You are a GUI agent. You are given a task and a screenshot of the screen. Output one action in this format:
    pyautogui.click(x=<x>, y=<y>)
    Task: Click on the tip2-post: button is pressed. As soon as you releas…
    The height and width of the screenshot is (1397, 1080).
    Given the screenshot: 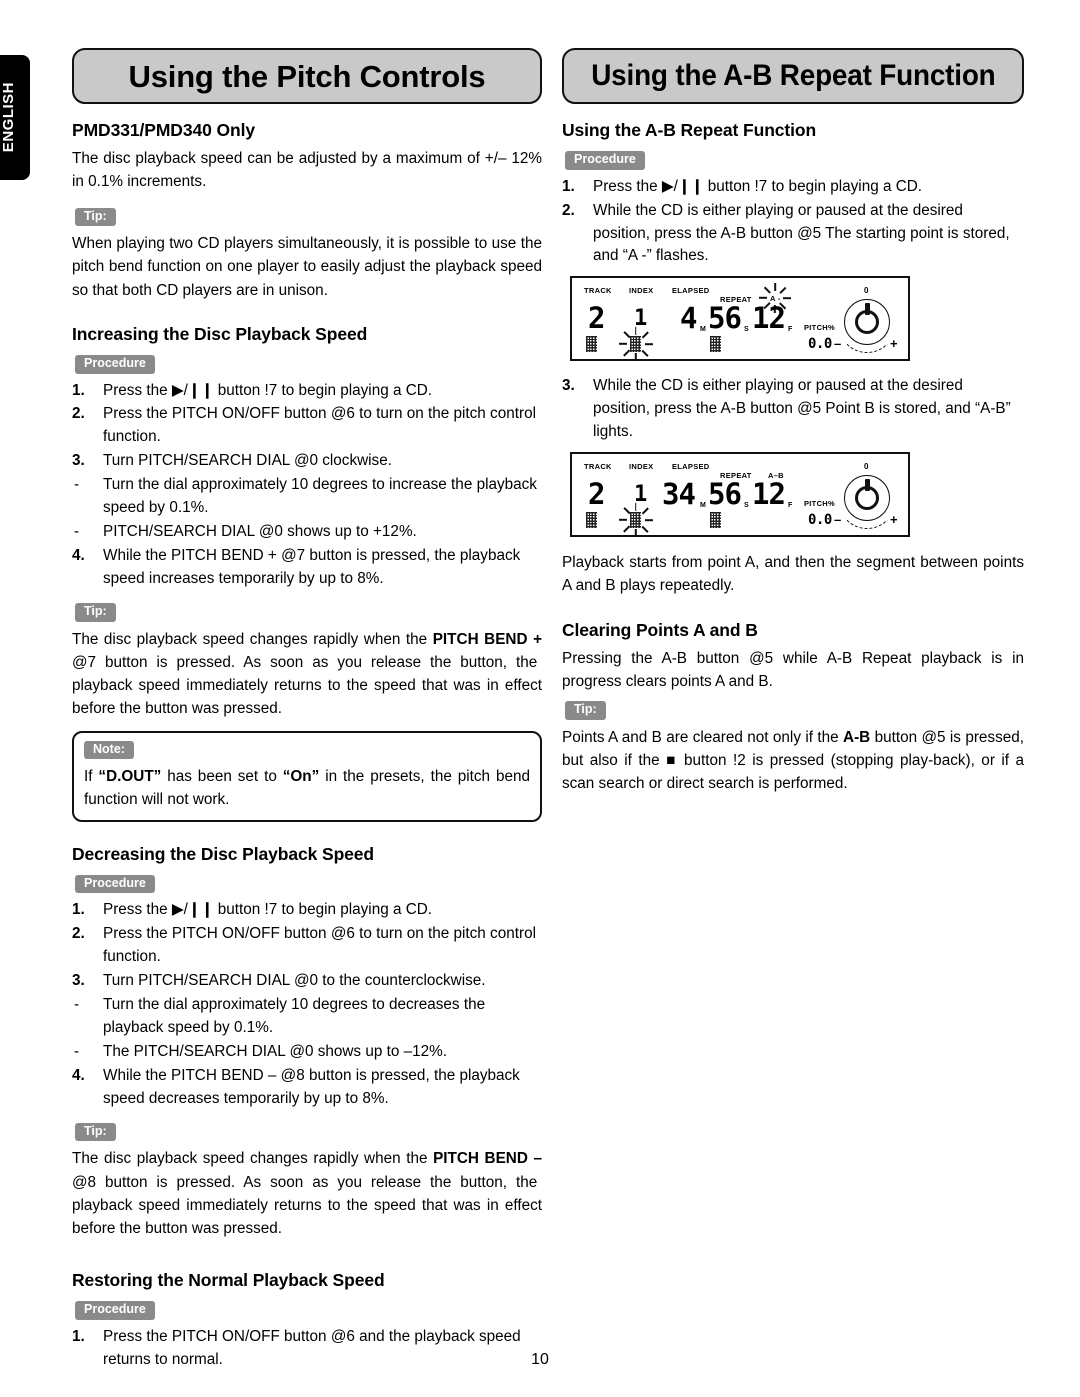 What is the action you would take?
    pyautogui.click(x=307, y=685)
    